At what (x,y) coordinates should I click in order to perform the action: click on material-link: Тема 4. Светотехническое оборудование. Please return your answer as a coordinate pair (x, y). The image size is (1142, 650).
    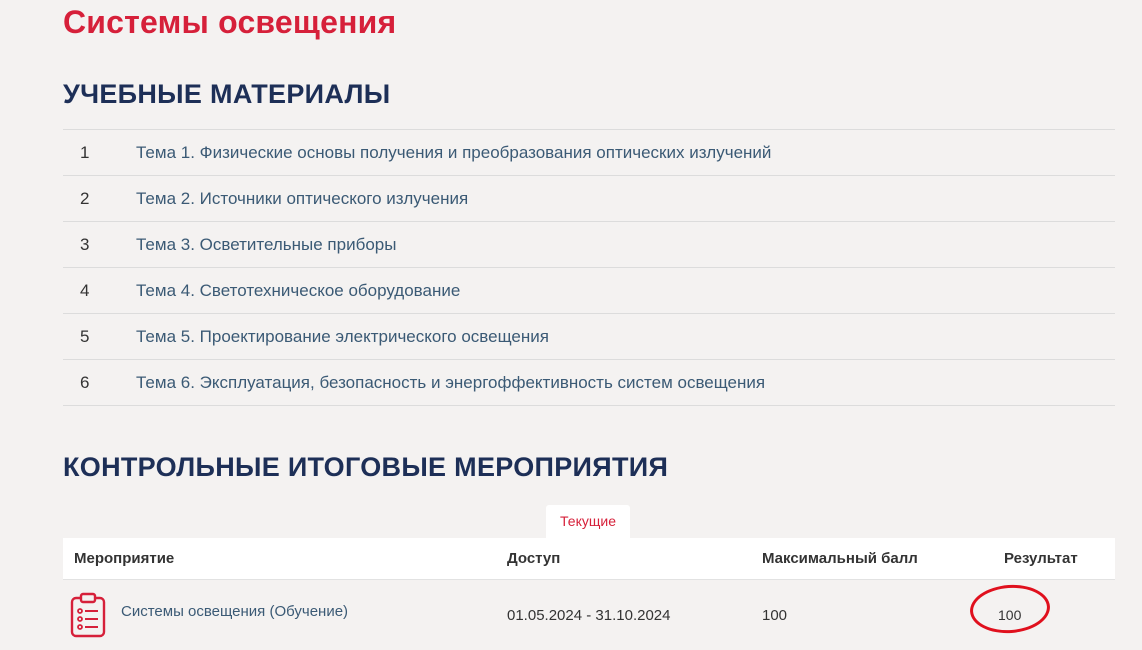
    Looking at the image, I should click on (298, 291).